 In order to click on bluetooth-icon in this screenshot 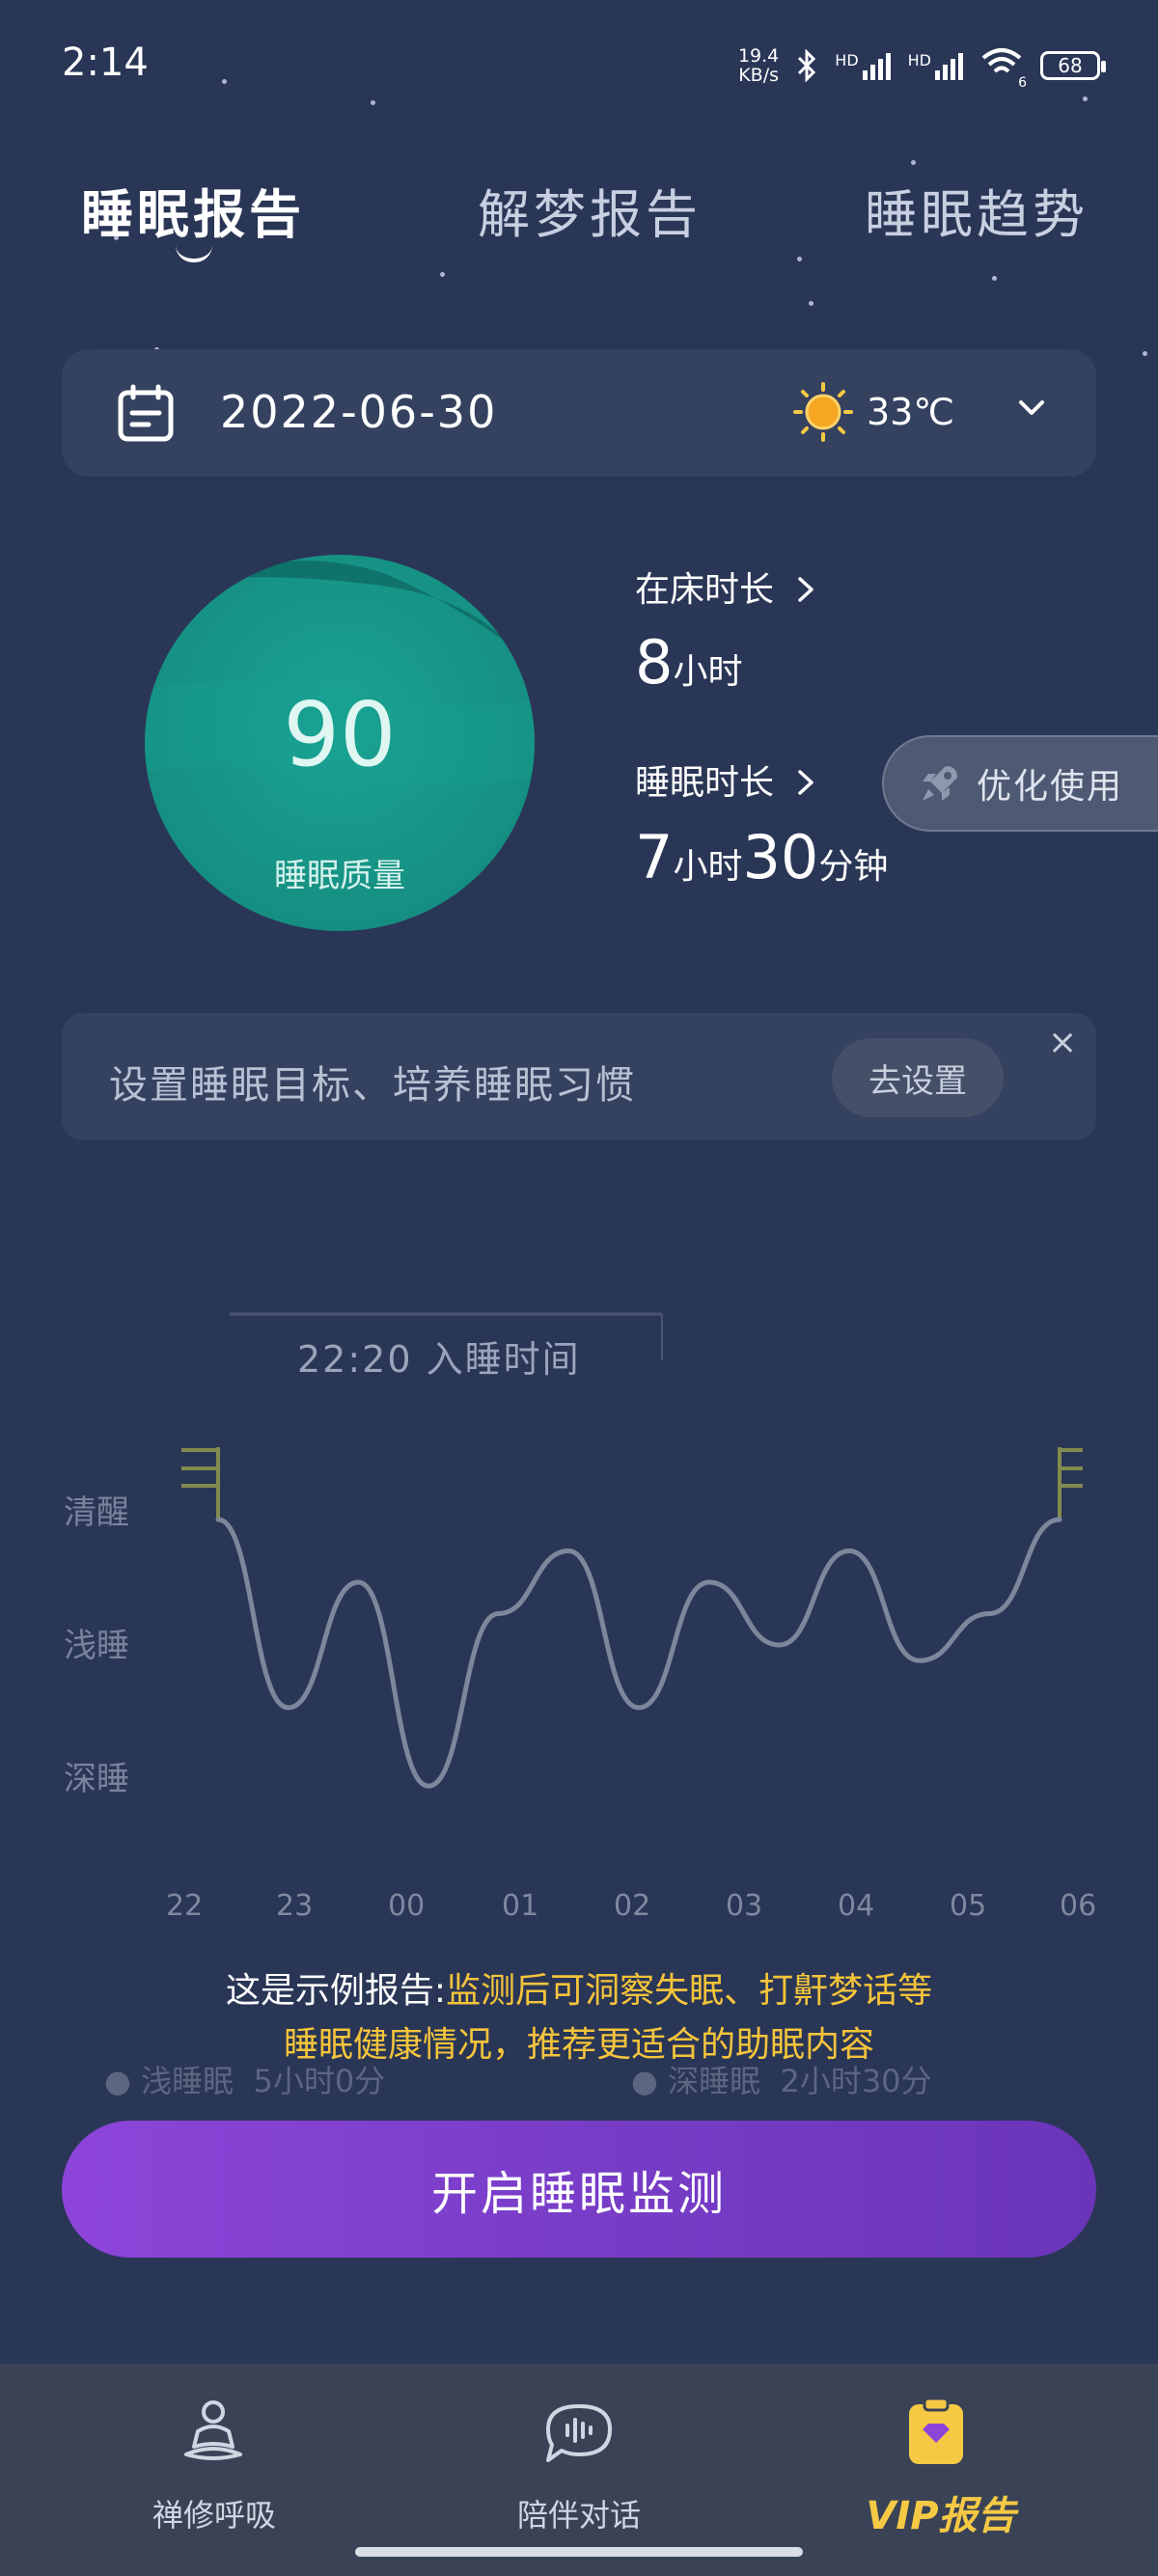, I will do `click(807, 65)`.